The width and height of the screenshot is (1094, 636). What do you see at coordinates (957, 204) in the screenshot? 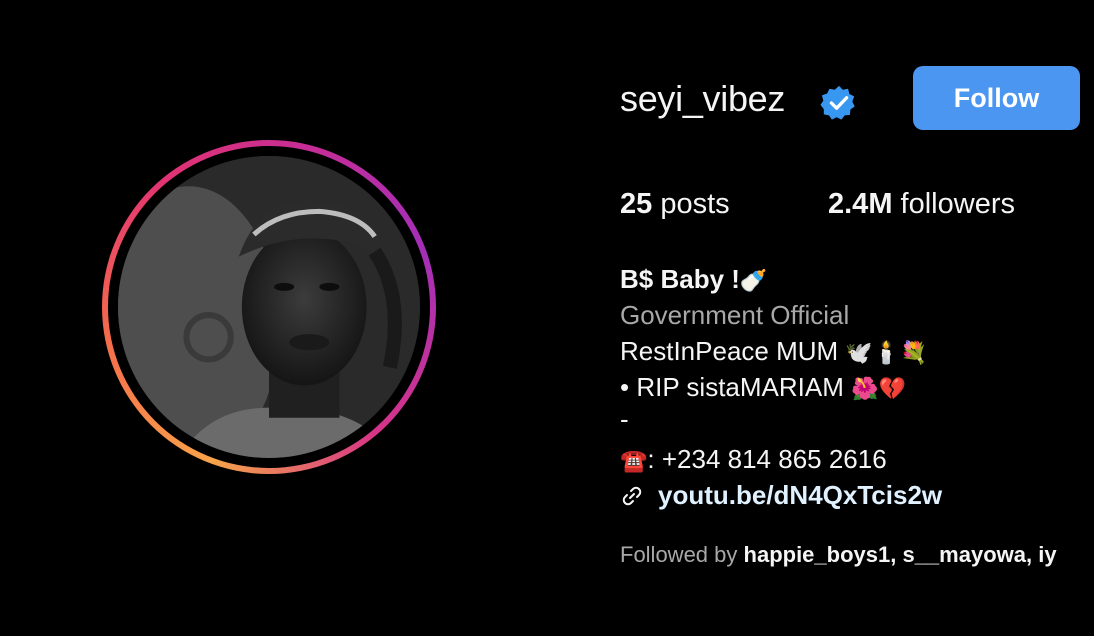
I see `followers-label: followers` at bounding box center [957, 204].